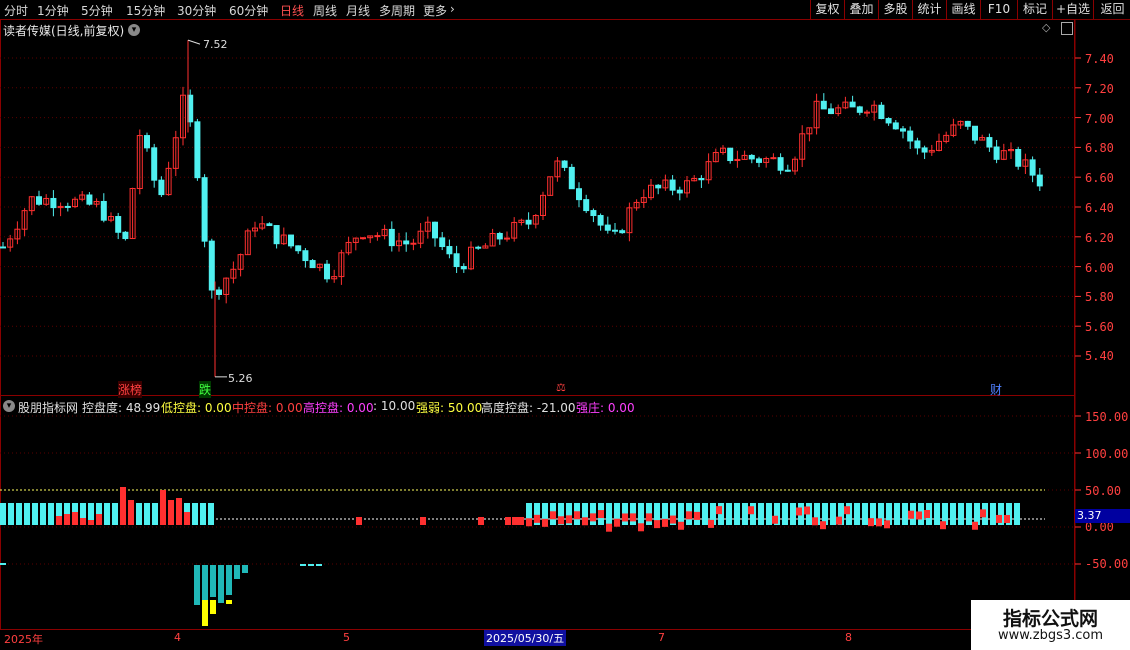 This screenshot has width=1130, height=650. Describe the element at coordinates (121, 408) in the screenshot. I see `indicator-control-degree: 控盘度: 48.99` at that location.